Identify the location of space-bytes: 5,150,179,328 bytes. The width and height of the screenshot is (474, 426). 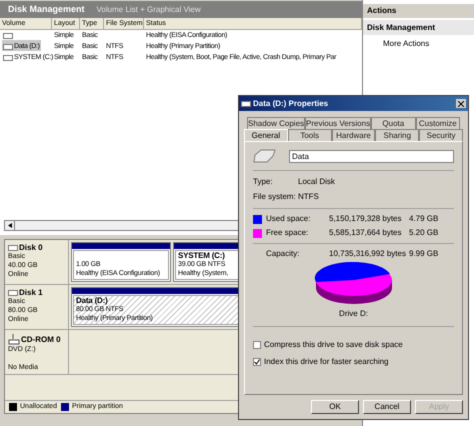
(366, 219).